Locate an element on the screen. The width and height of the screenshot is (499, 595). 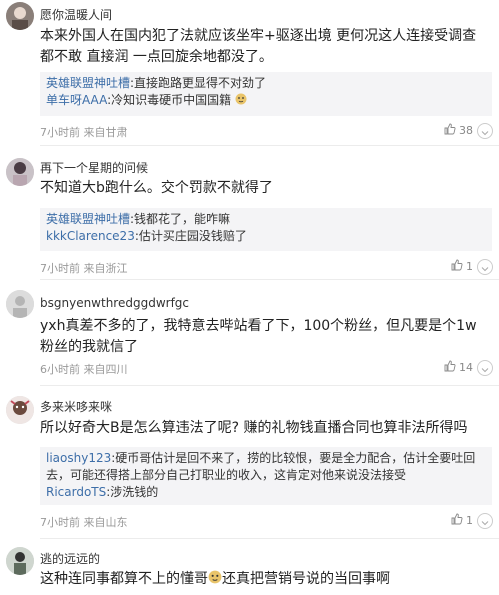
reply-username: RicardoTS is located at coordinates (76, 492).